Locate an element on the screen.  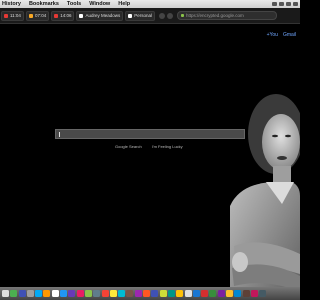
menu-window: Window is located at coordinates (99, 4).